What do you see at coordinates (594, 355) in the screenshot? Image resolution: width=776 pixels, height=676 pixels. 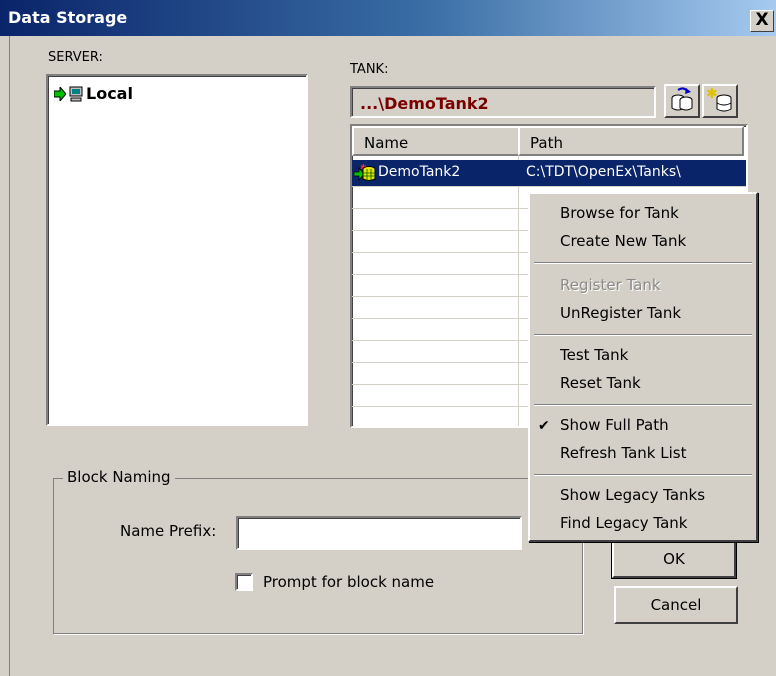 I see `menu-item-test-tank: Test Tank` at bounding box center [594, 355].